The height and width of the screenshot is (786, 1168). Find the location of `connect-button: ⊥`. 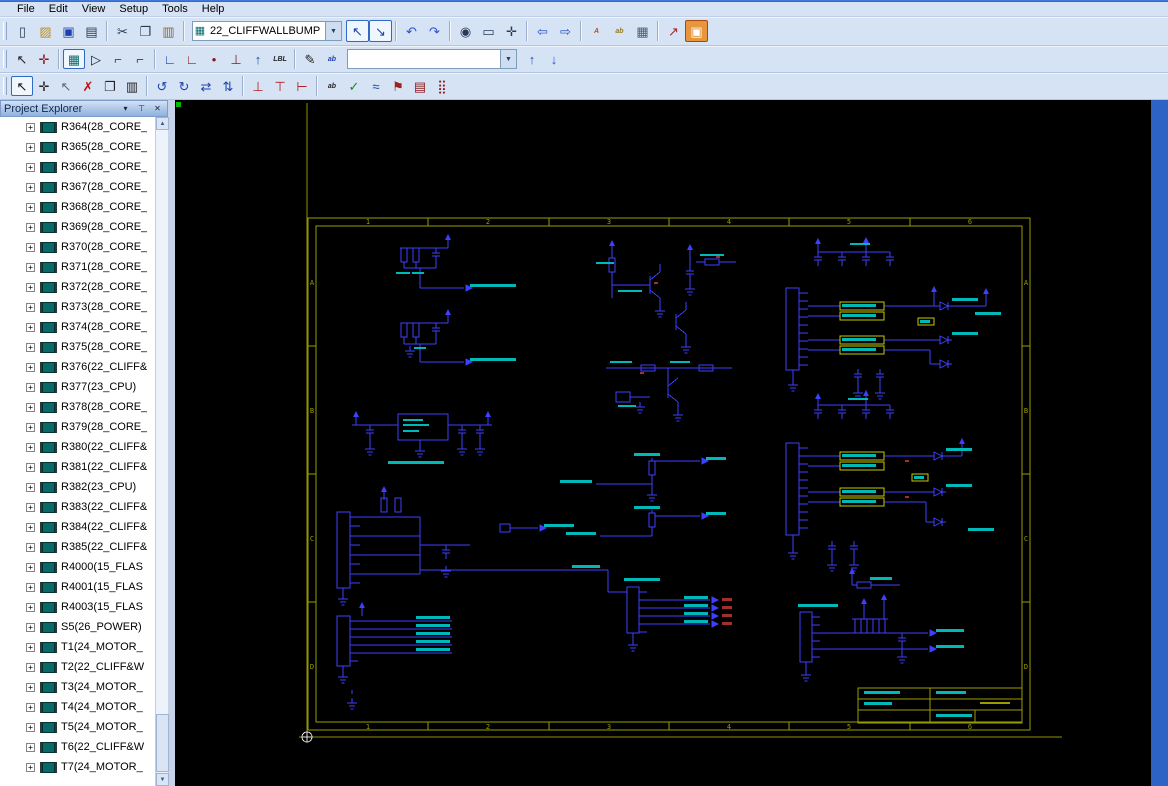

connect-button: ⊥ is located at coordinates (258, 86).